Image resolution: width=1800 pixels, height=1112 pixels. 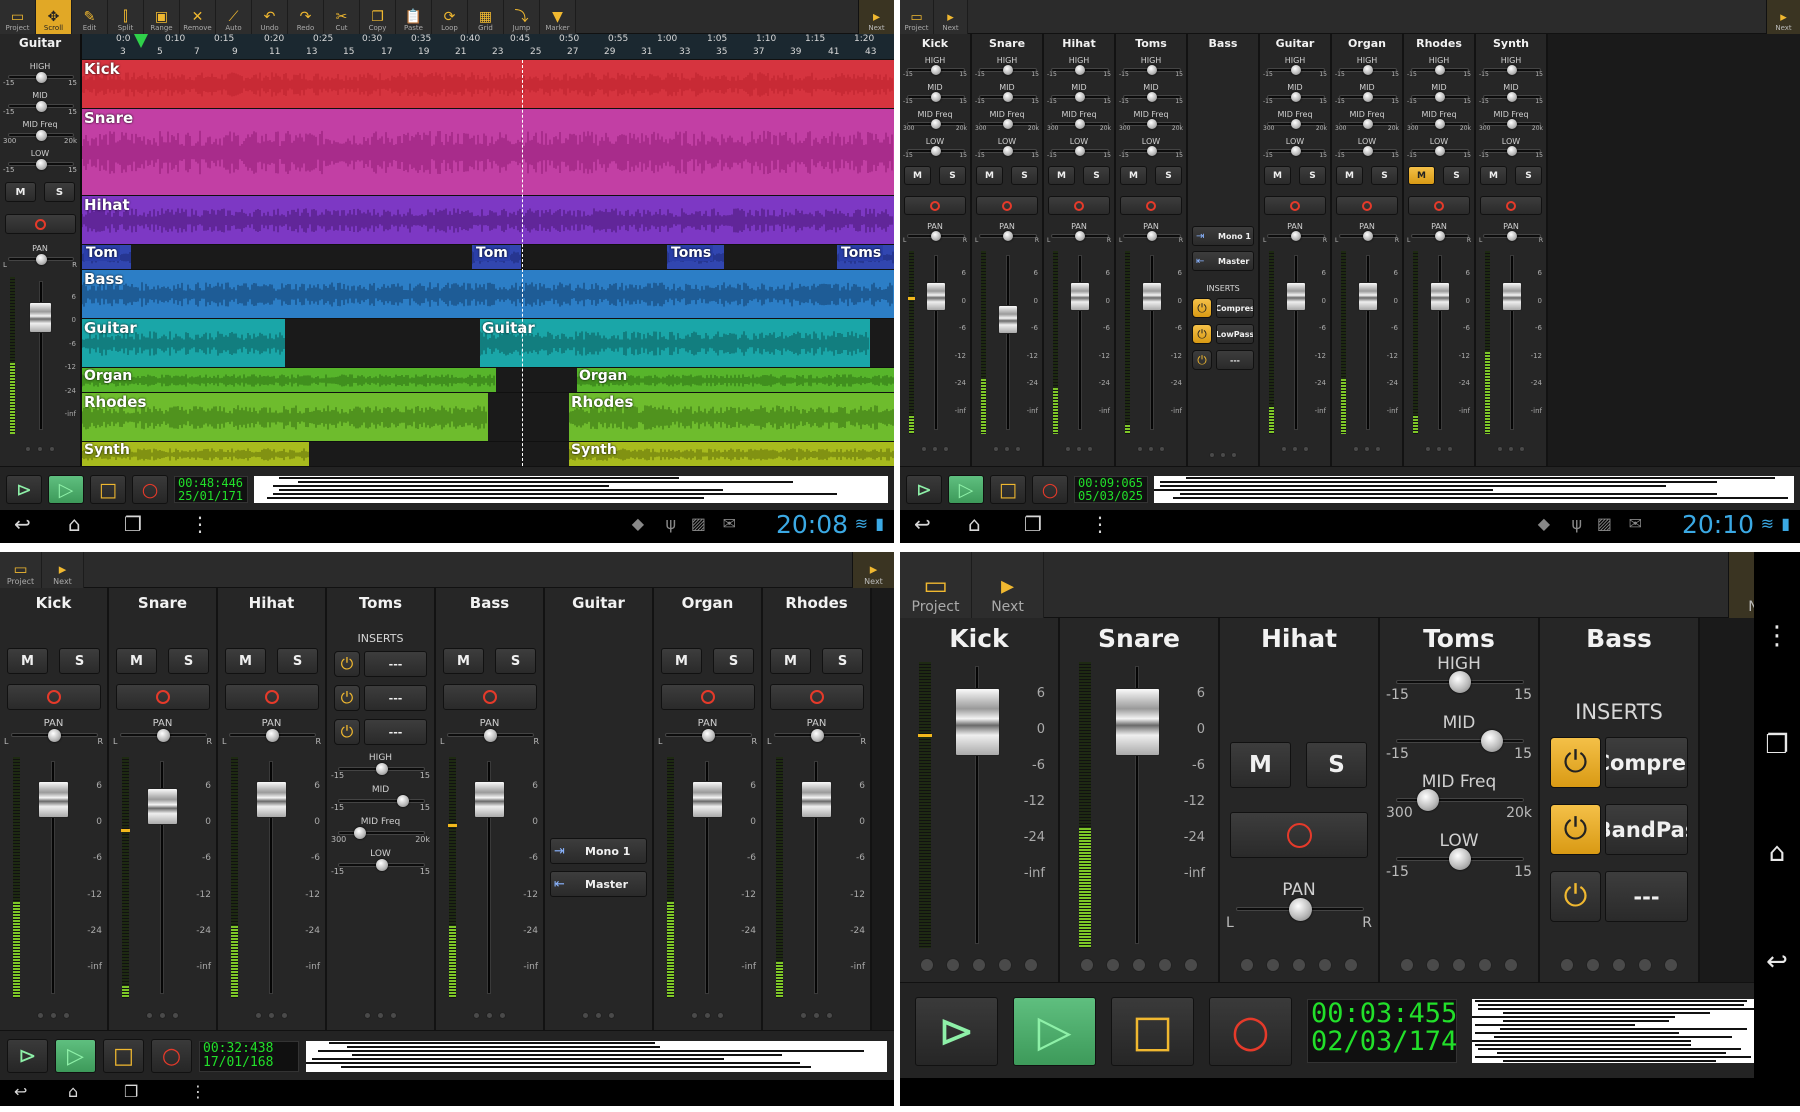 What do you see at coordinates (90, 17) in the screenshot?
I see `toolbar-edit-button: ✎ Edit` at bounding box center [90, 17].